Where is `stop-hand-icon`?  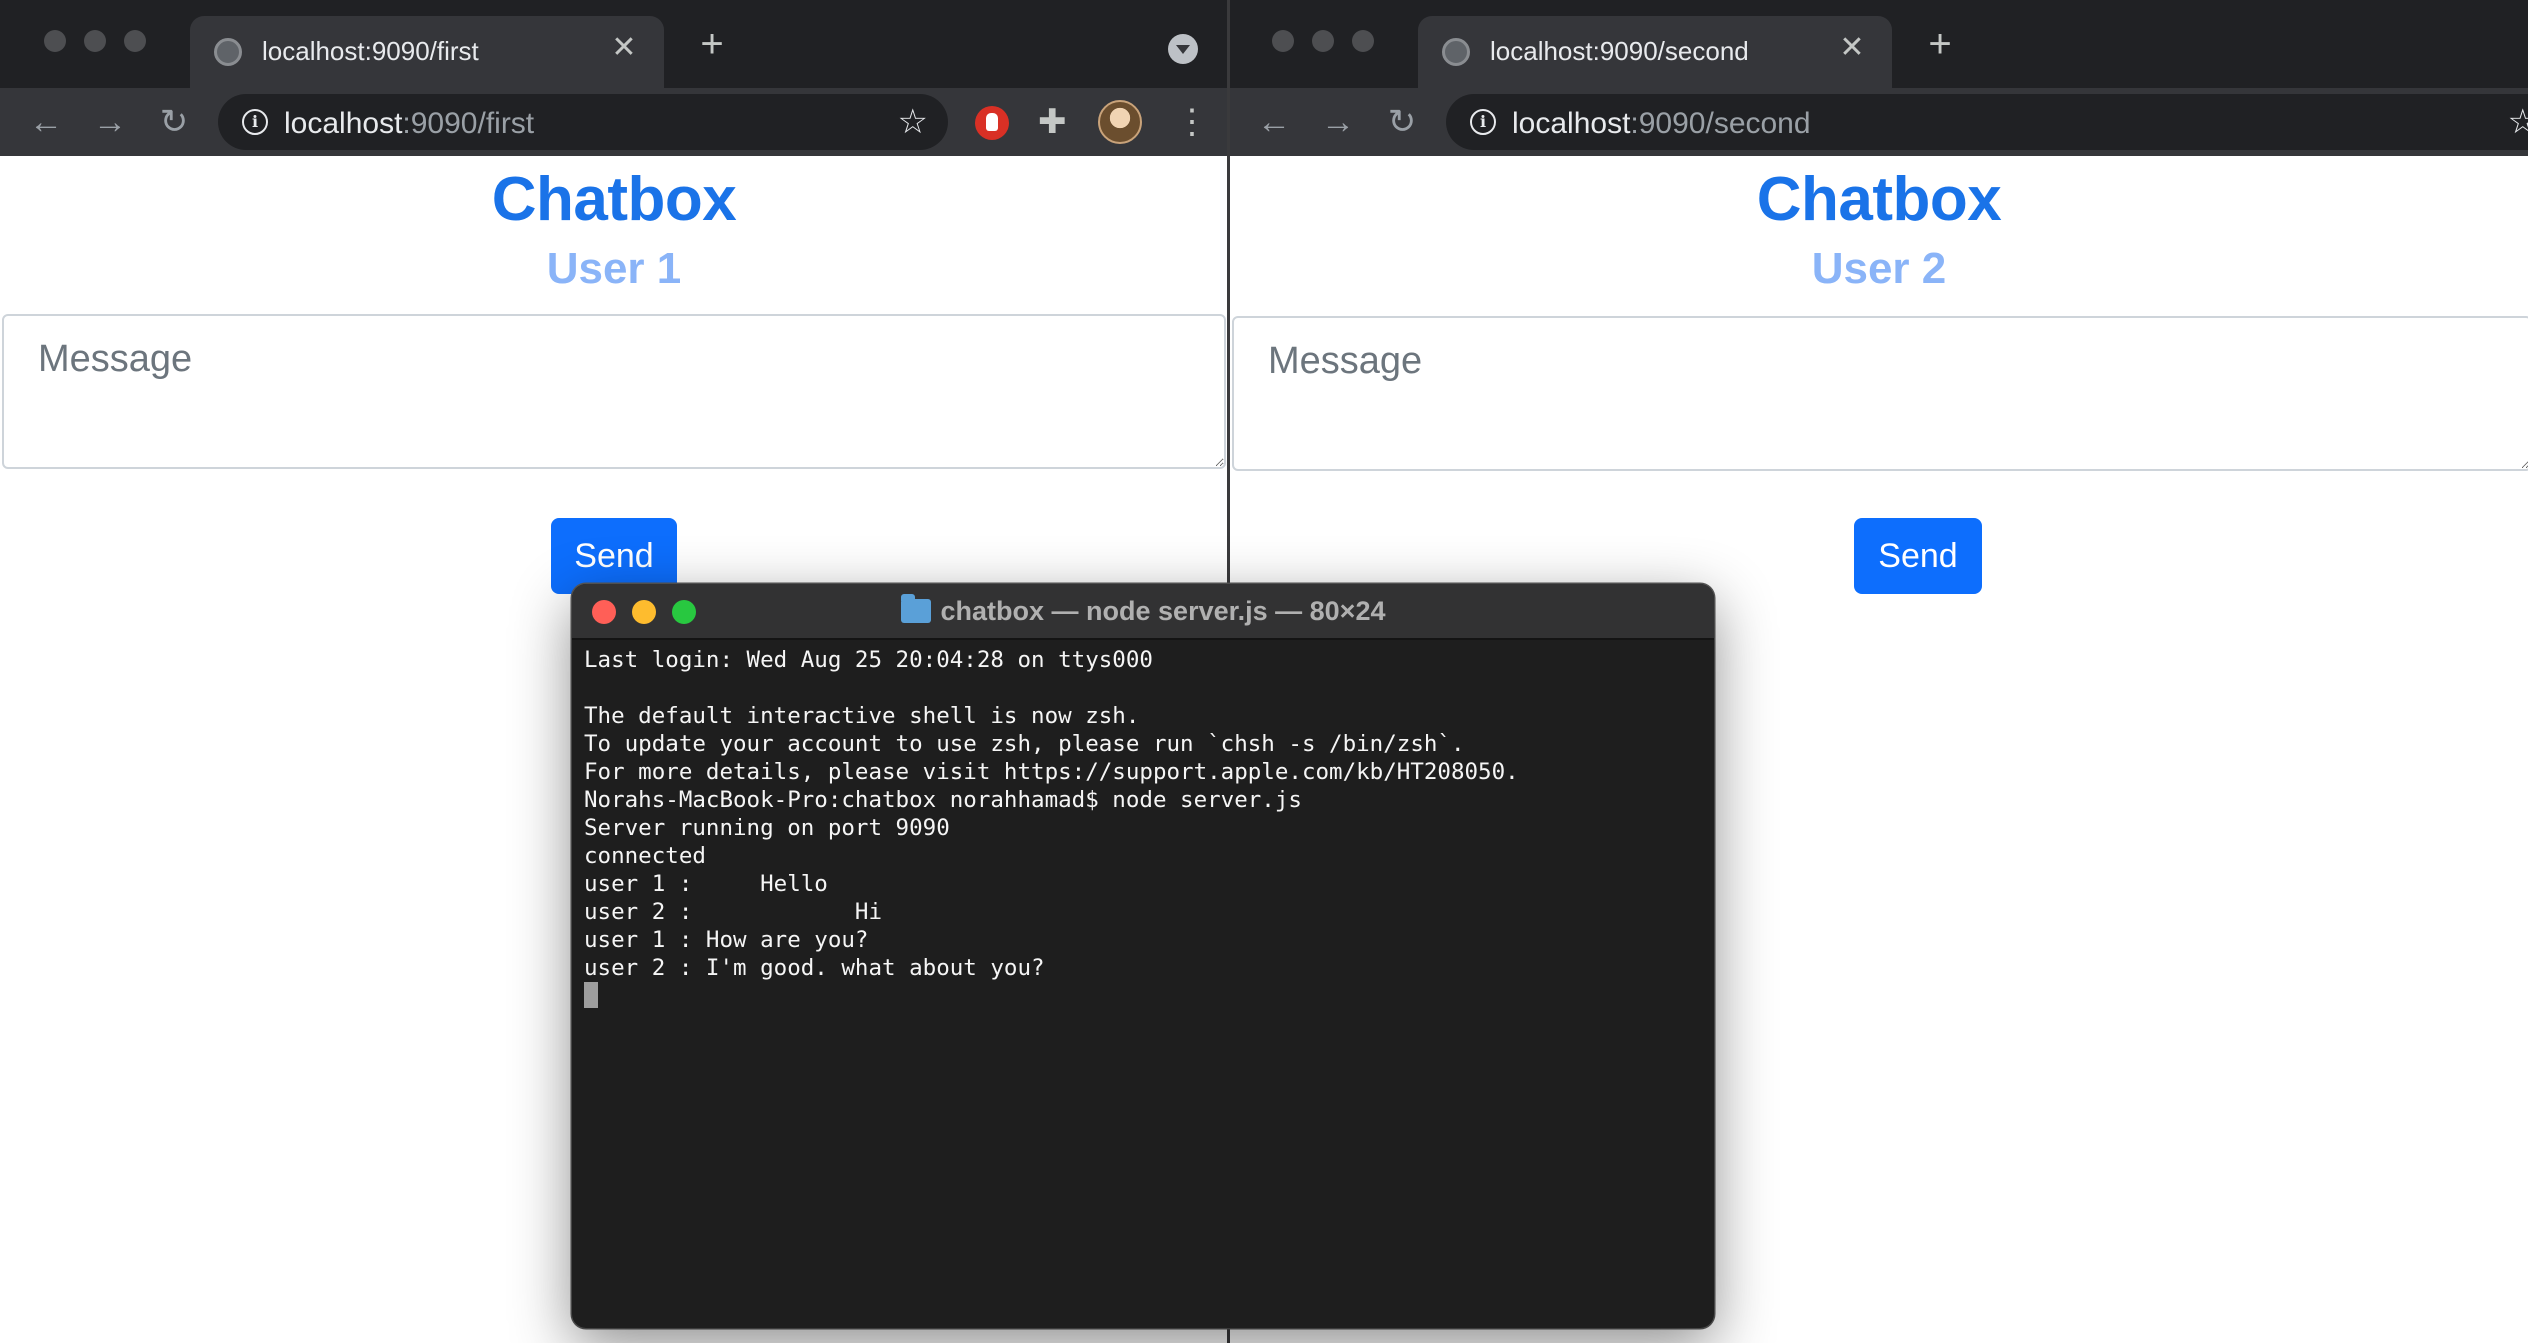 stop-hand-icon is located at coordinates (992, 123).